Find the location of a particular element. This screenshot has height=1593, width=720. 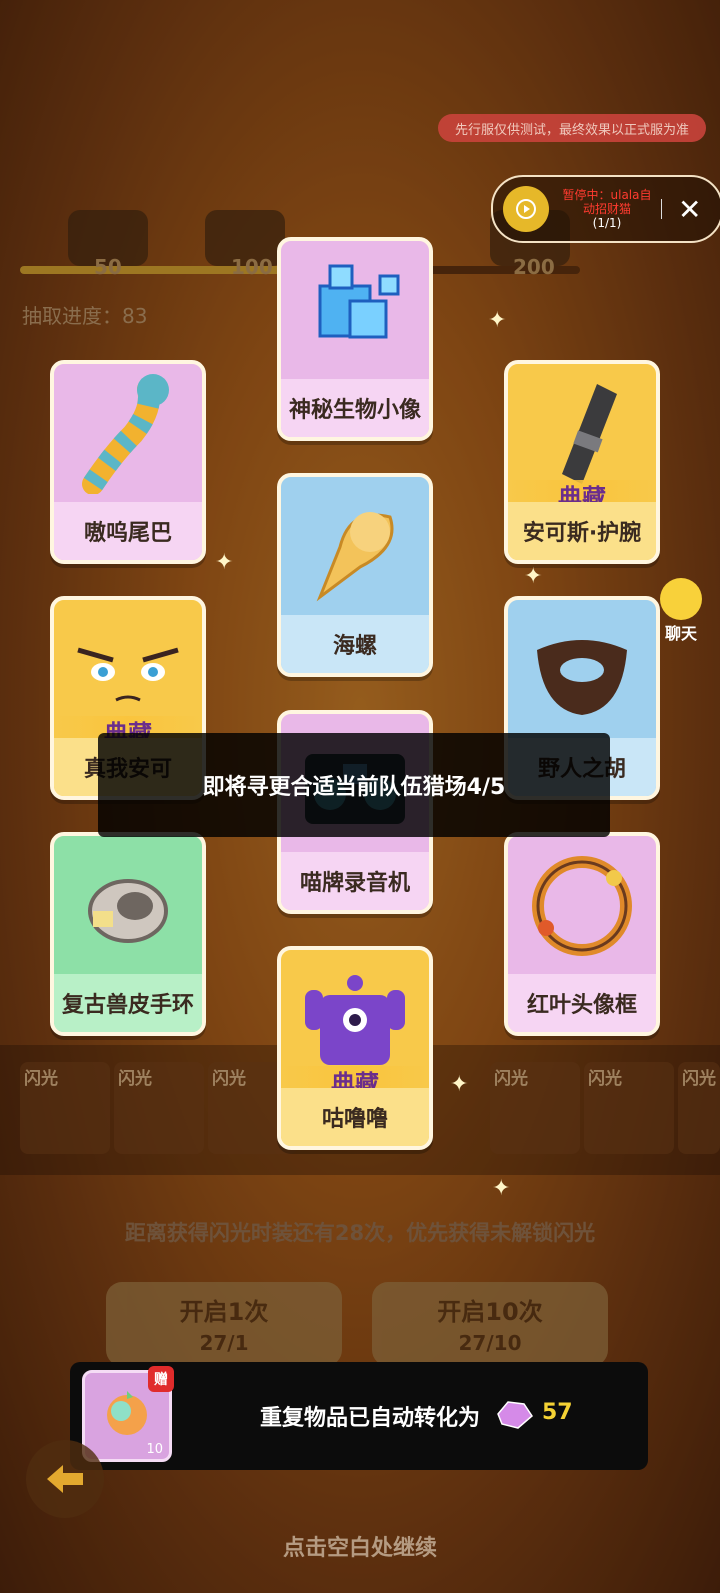

reward-card: 红叶头像框 is located at coordinates (582, 934).